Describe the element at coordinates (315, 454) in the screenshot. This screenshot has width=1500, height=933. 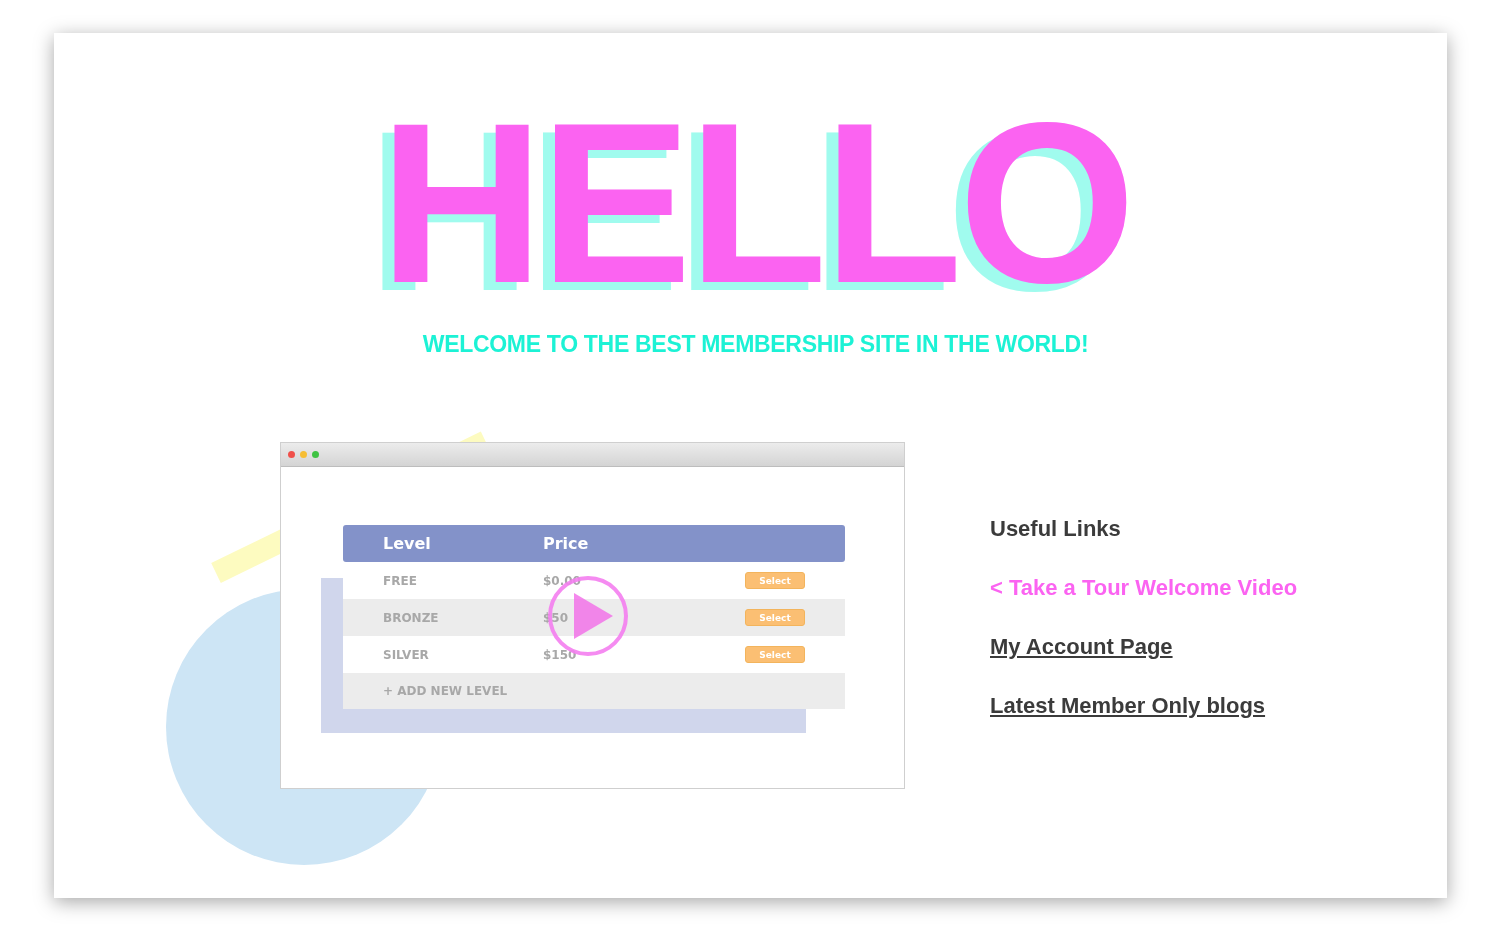
I see `maximize-dot-icon` at that location.